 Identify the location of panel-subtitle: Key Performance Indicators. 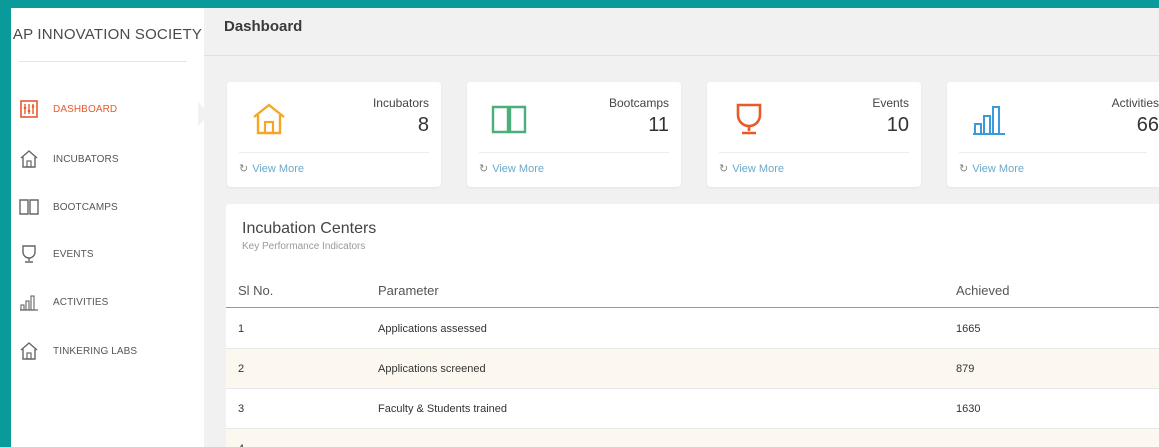
(304, 246).